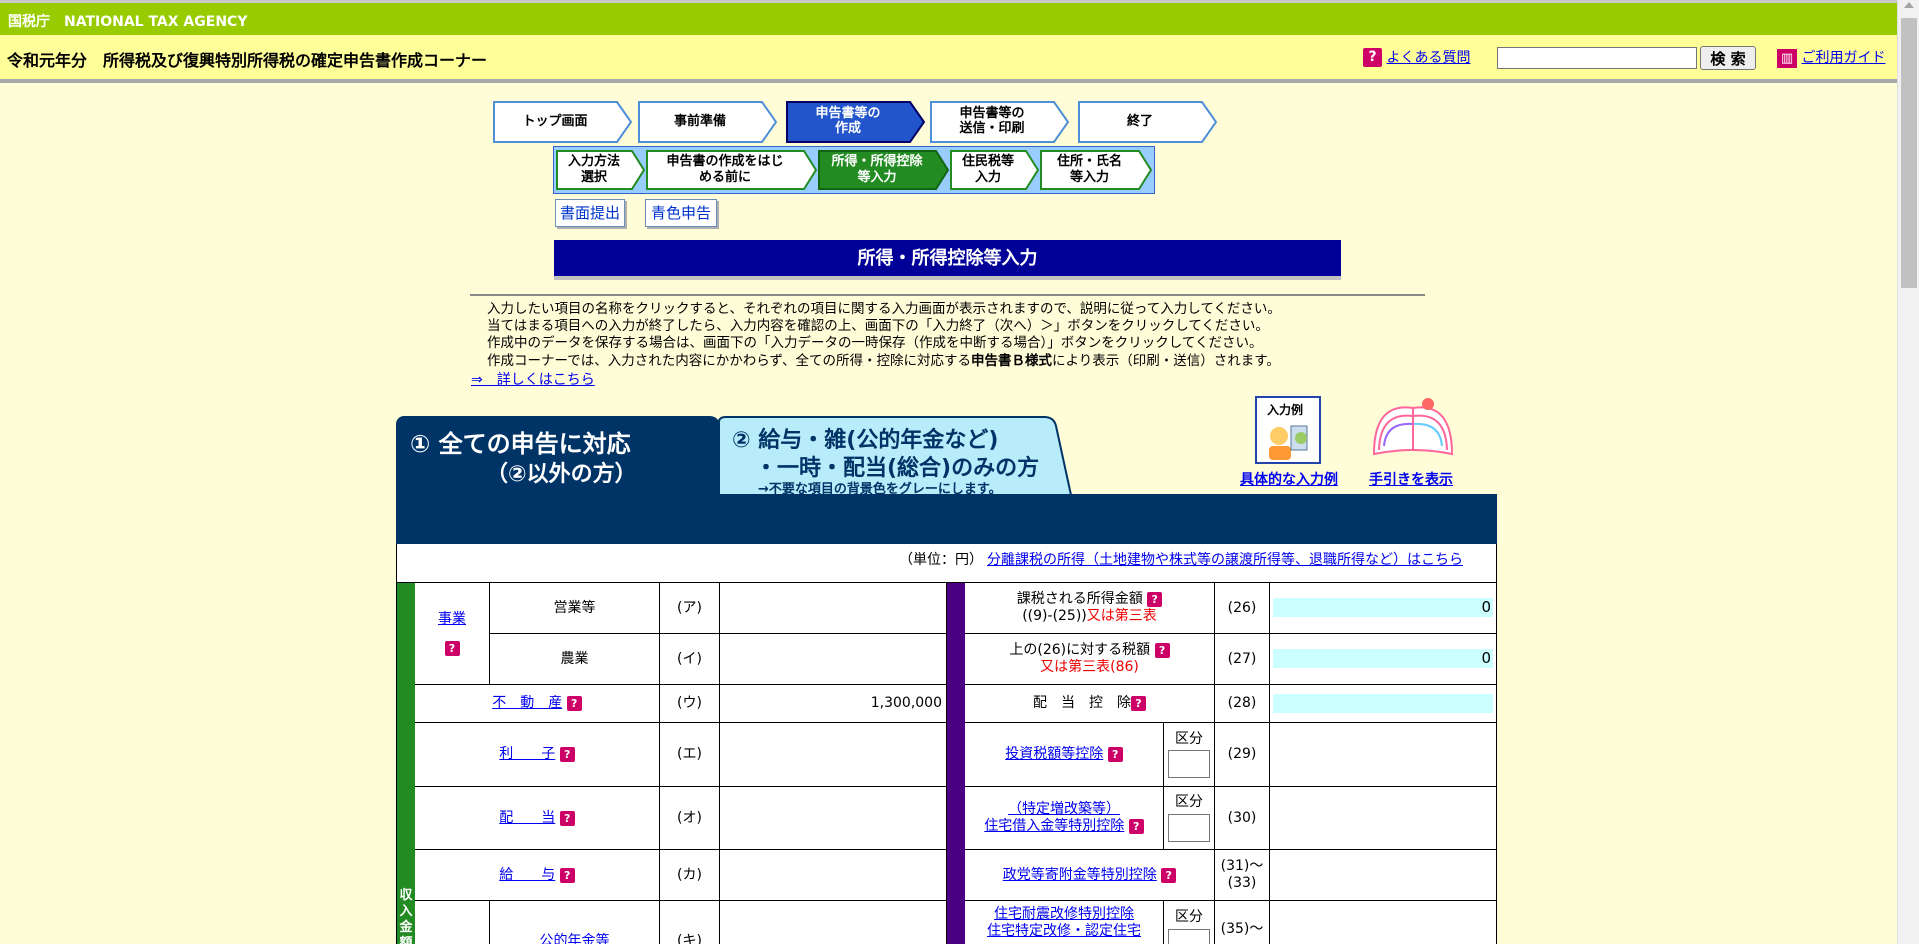 This screenshot has width=1919, height=944. I want to click on step-label: 申告書等の 作成, so click(848, 121).